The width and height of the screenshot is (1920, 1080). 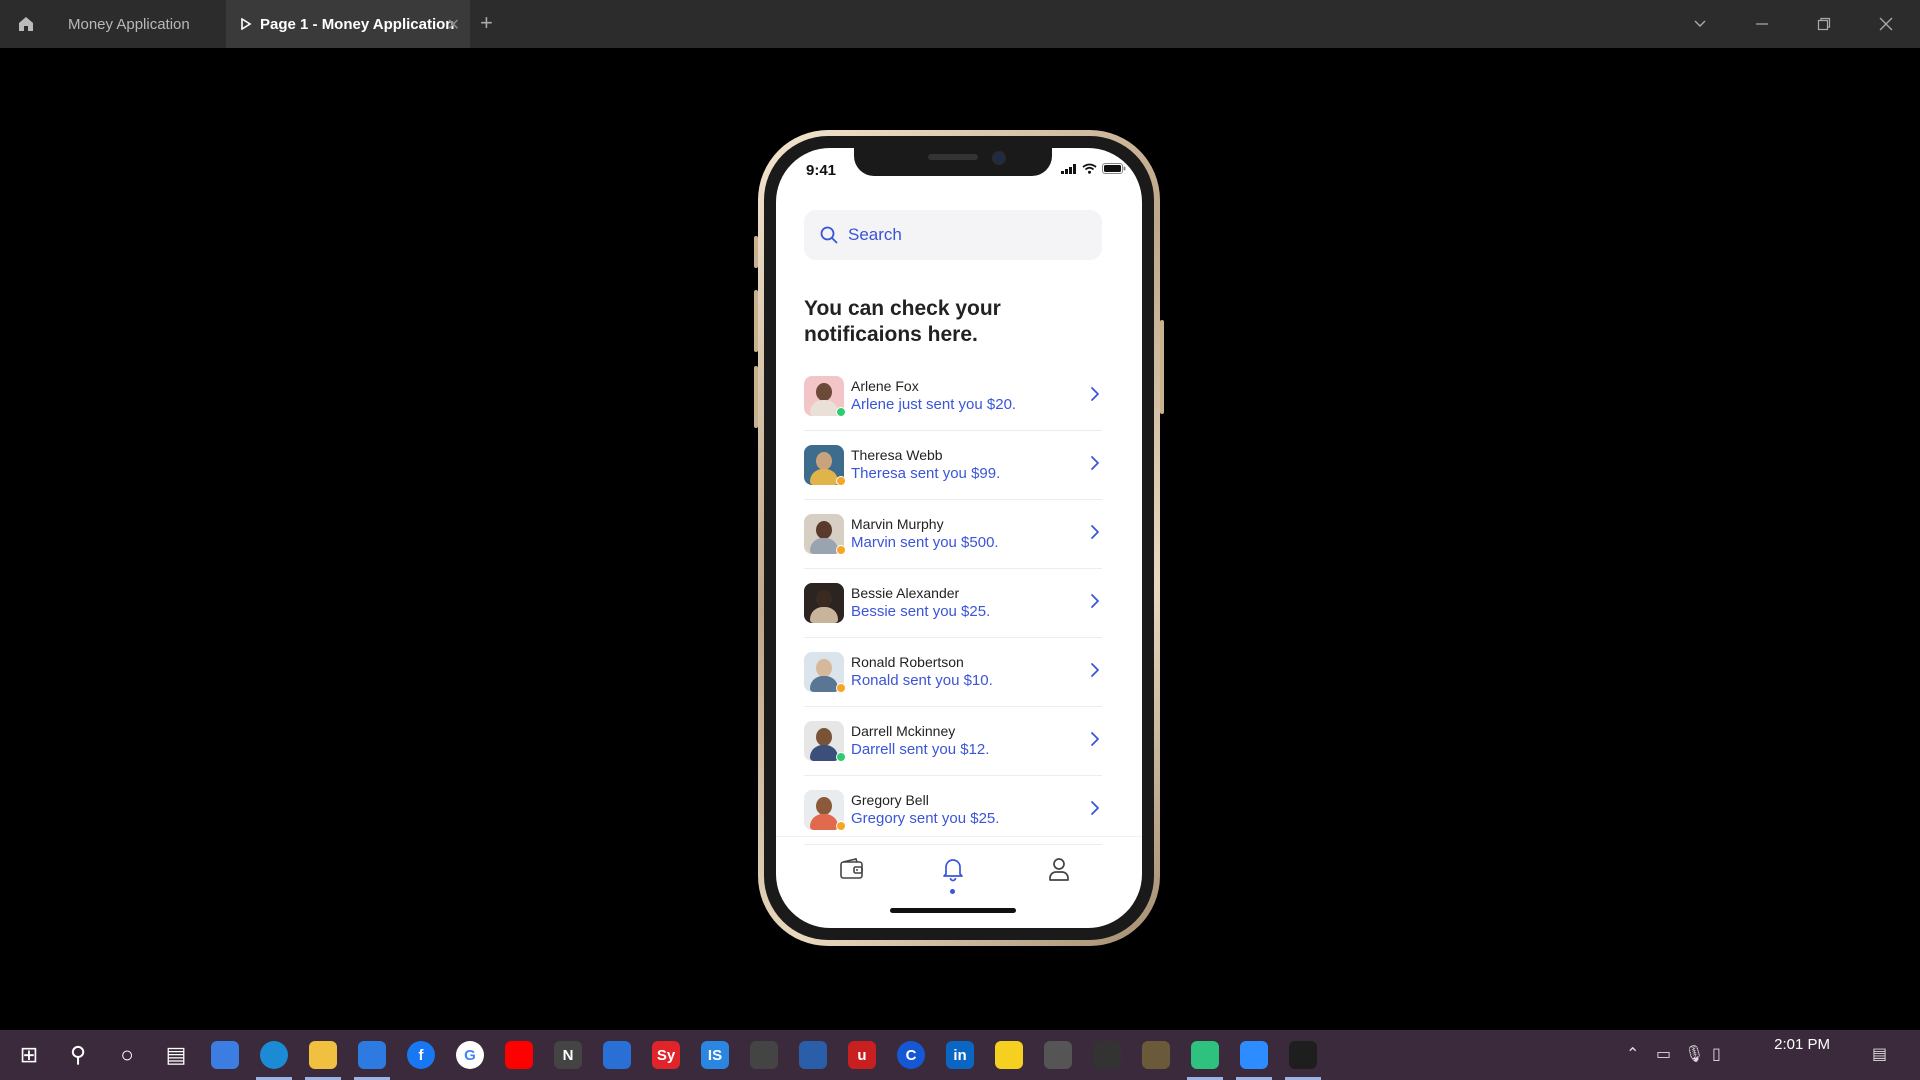 I want to click on vscode-icon, so click(x=225, y=1055).